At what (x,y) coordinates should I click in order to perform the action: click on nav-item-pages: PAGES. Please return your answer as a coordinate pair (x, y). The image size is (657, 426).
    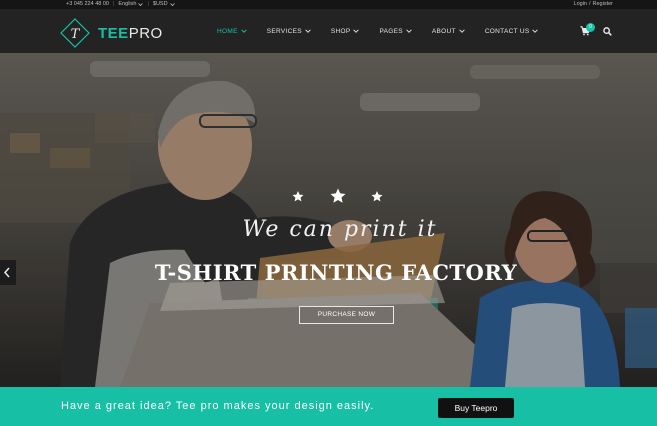
    Looking at the image, I should click on (395, 31).